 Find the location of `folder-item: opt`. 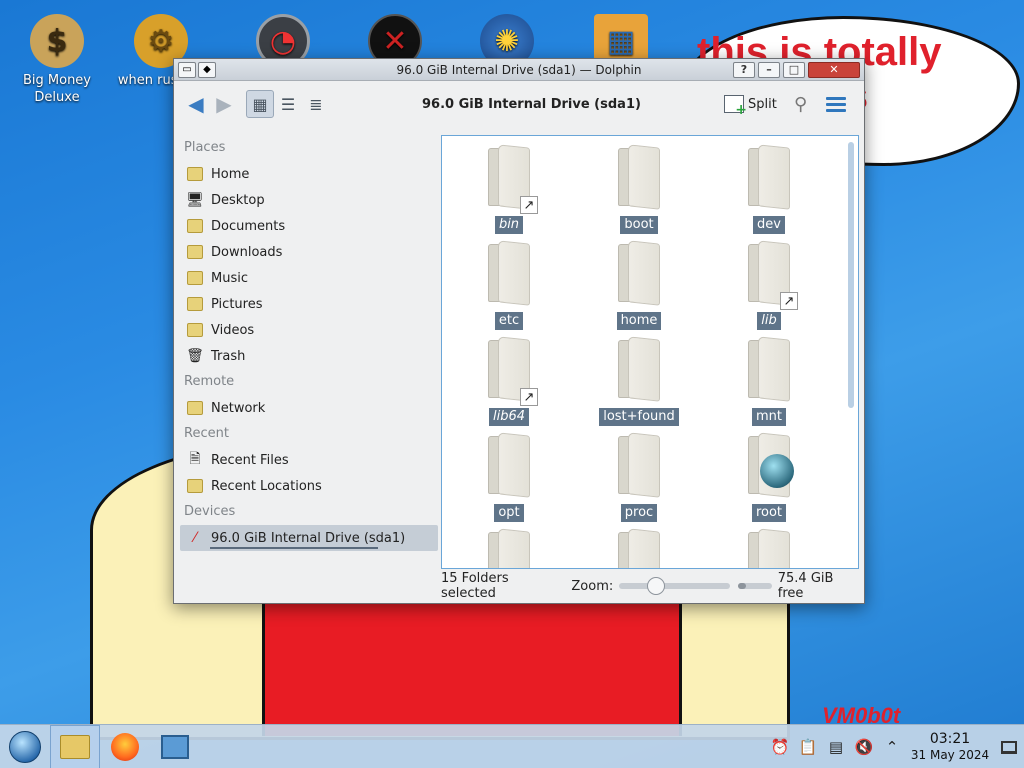

folder-item: opt is located at coordinates (509, 478).